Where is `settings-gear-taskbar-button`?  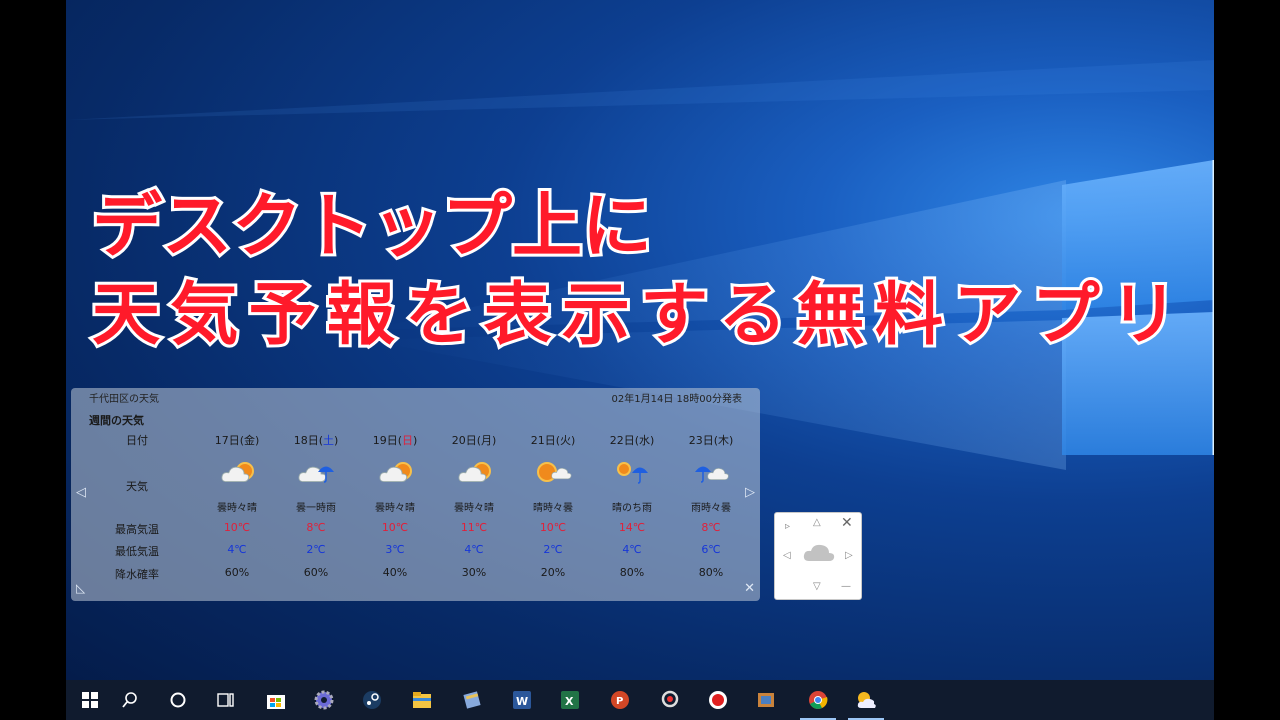 settings-gear-taskbar-button is located at coordinates (324, 700).